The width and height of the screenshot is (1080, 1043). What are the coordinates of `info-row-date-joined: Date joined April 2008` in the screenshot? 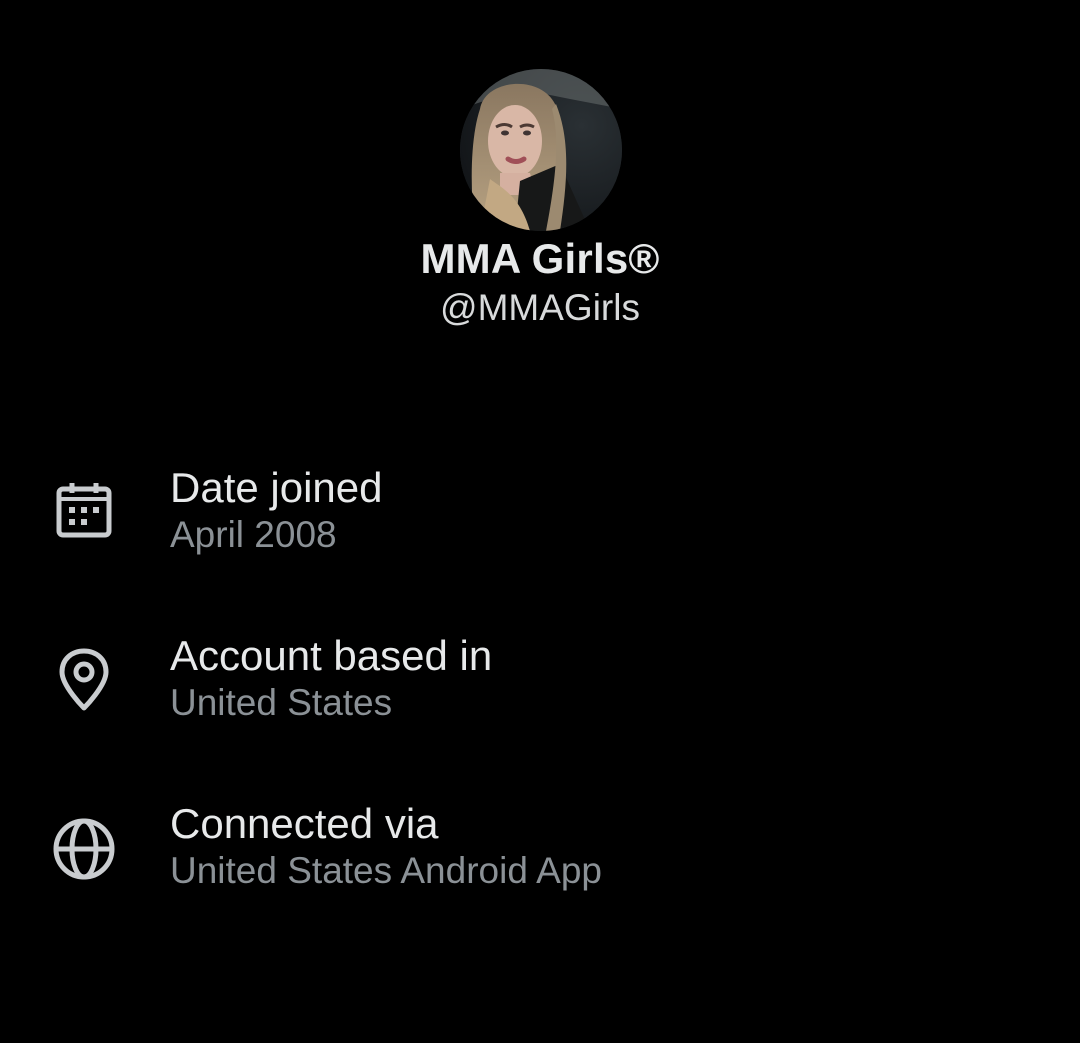 It's located at (540, 518).